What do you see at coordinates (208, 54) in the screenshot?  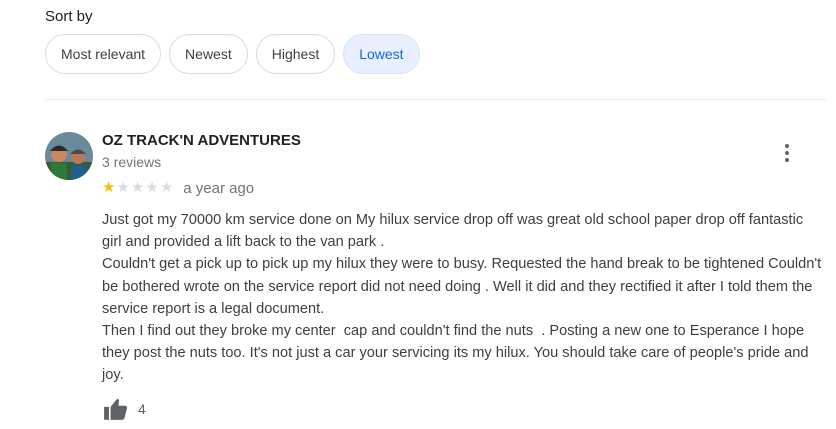 I see `sort-newest-chip: Newest` at bounding box center [208, 54].